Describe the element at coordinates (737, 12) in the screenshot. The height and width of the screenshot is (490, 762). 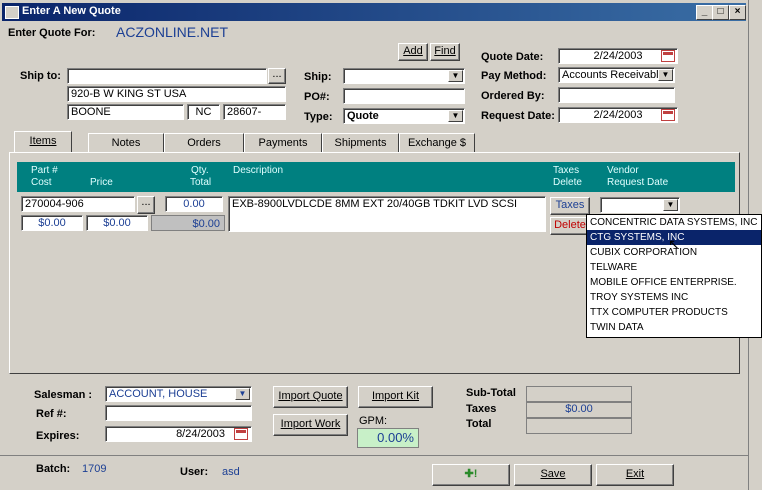
I see `close-button: ×` at that location.